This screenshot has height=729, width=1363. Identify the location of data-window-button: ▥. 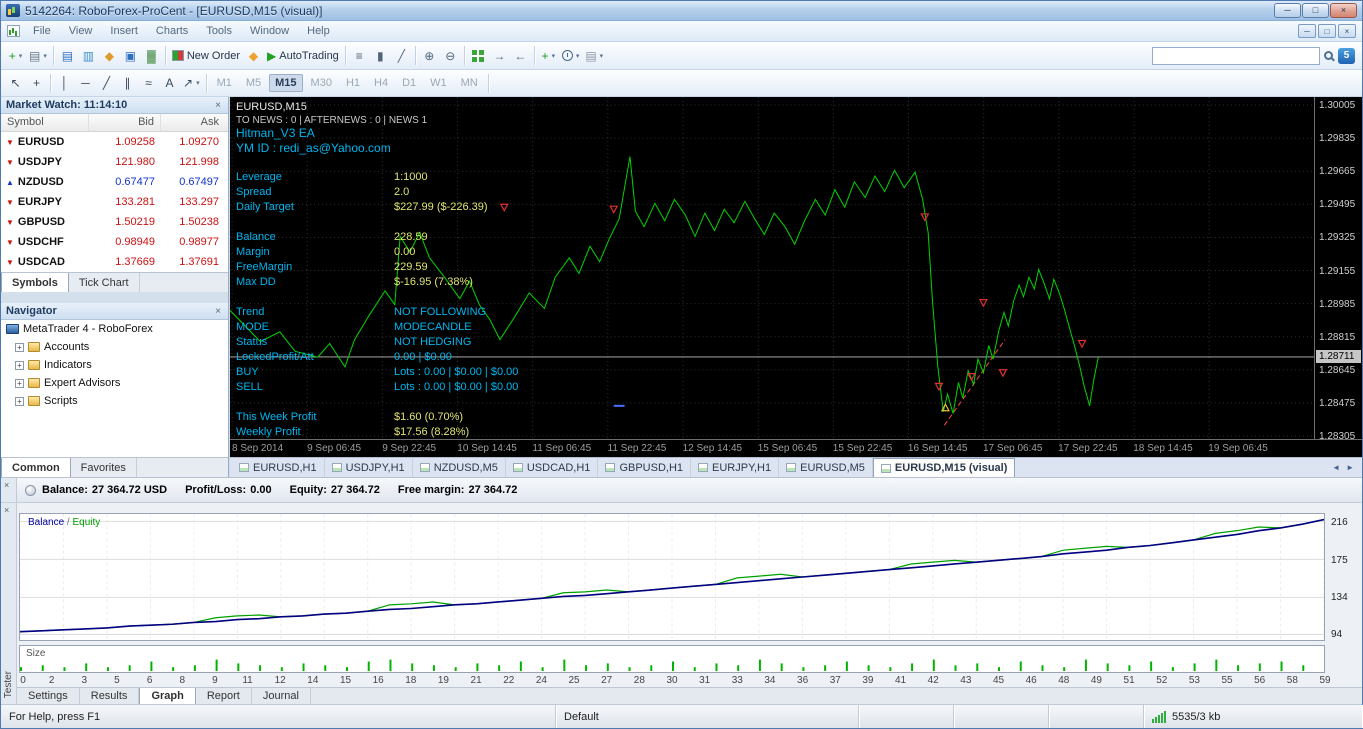
(88, 56).